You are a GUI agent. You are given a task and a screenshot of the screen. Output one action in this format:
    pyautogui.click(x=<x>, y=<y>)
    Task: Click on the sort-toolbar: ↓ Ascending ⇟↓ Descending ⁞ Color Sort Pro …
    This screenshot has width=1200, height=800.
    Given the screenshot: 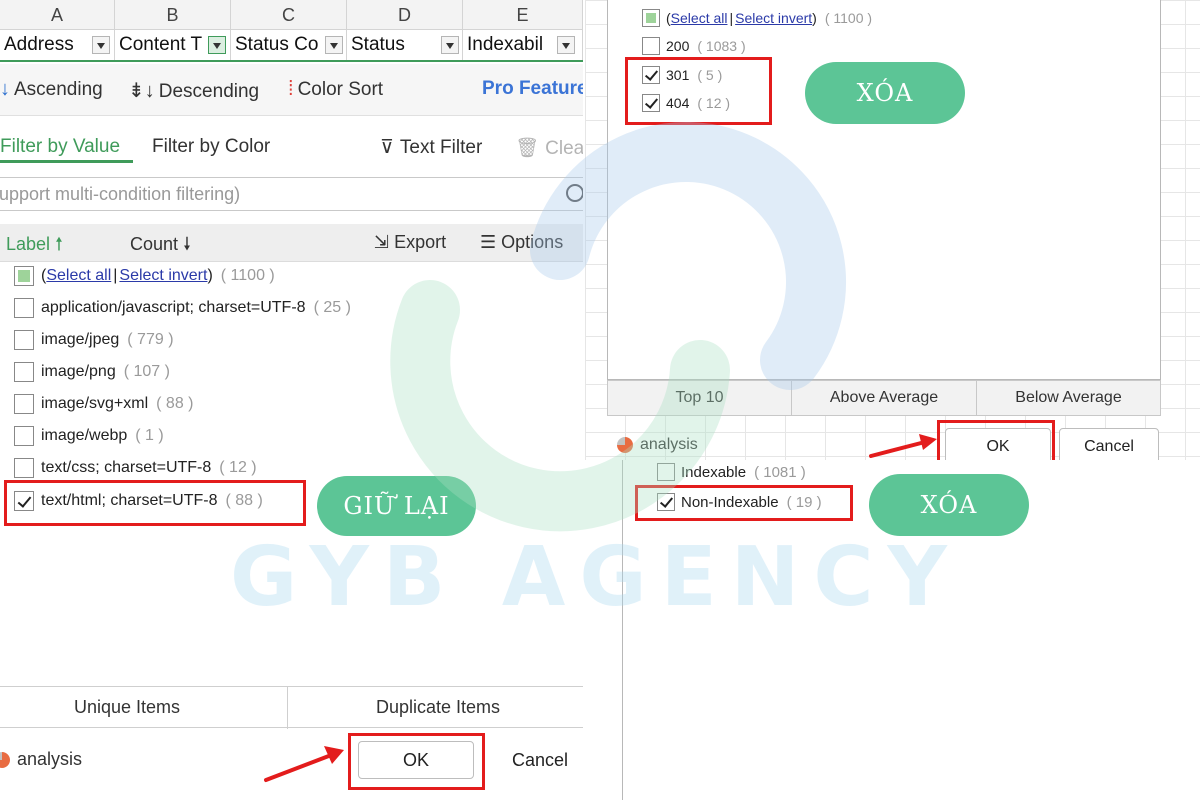 What is the action you would take?
    pyautogui.click(x=291, y=90)
    